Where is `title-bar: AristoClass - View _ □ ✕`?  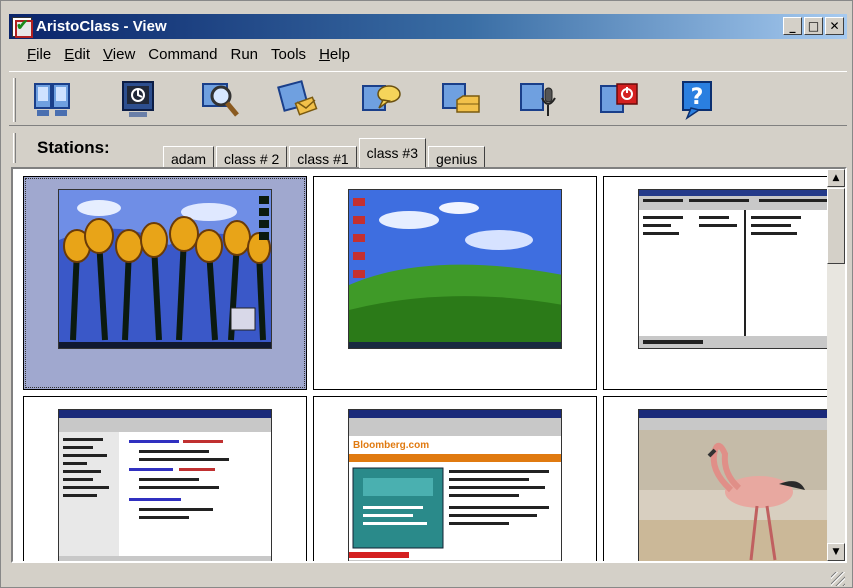
title-bar: AristoClass - View _ □ ✕ is located at coordinates (428, 26).